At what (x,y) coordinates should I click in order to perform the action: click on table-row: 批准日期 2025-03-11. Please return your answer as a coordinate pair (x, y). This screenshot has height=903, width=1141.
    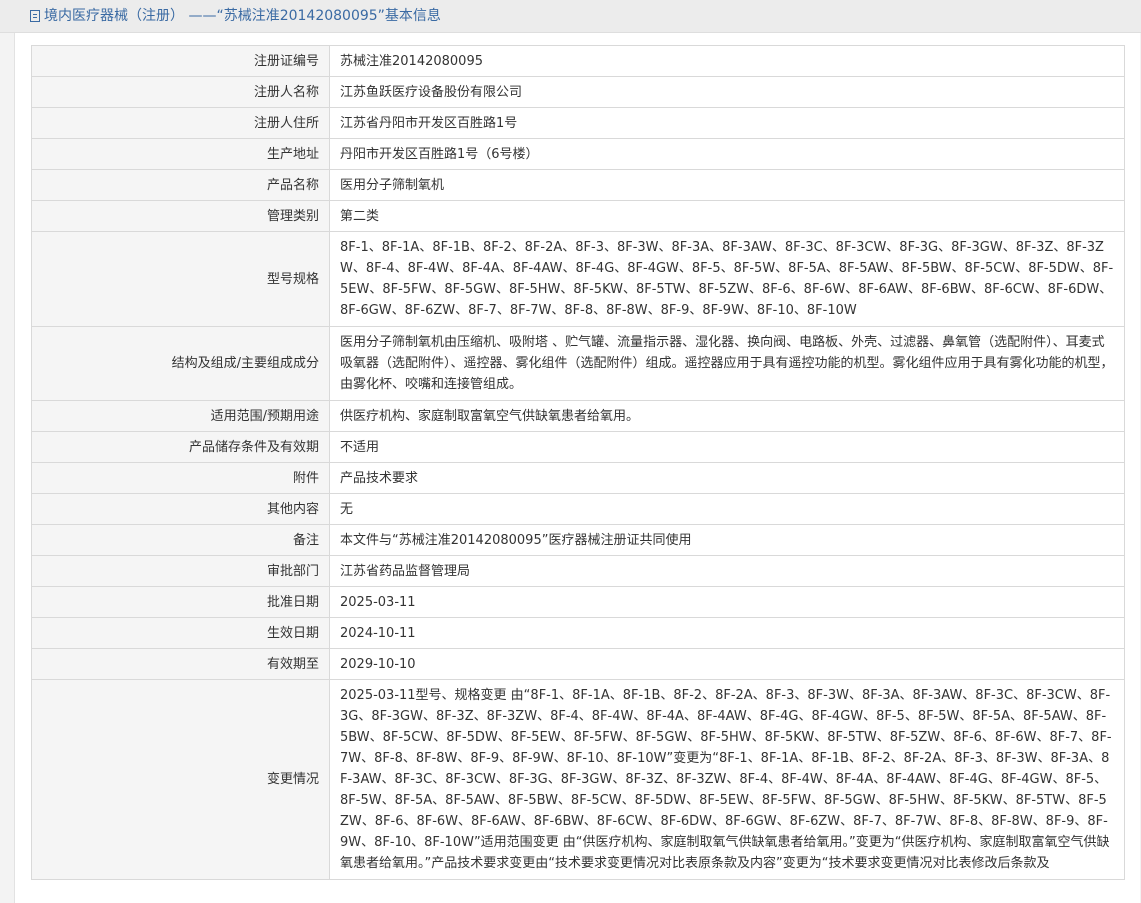
    Looking at the image, I should click on (578, 602).